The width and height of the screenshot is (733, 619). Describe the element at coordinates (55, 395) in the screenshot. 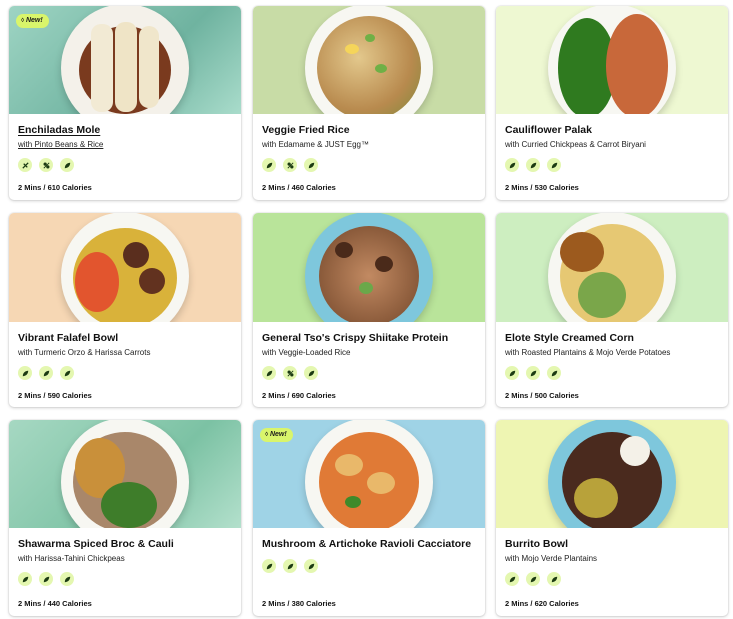

I see `meal-meta: 2 Mins / 590 Calories` at that location.